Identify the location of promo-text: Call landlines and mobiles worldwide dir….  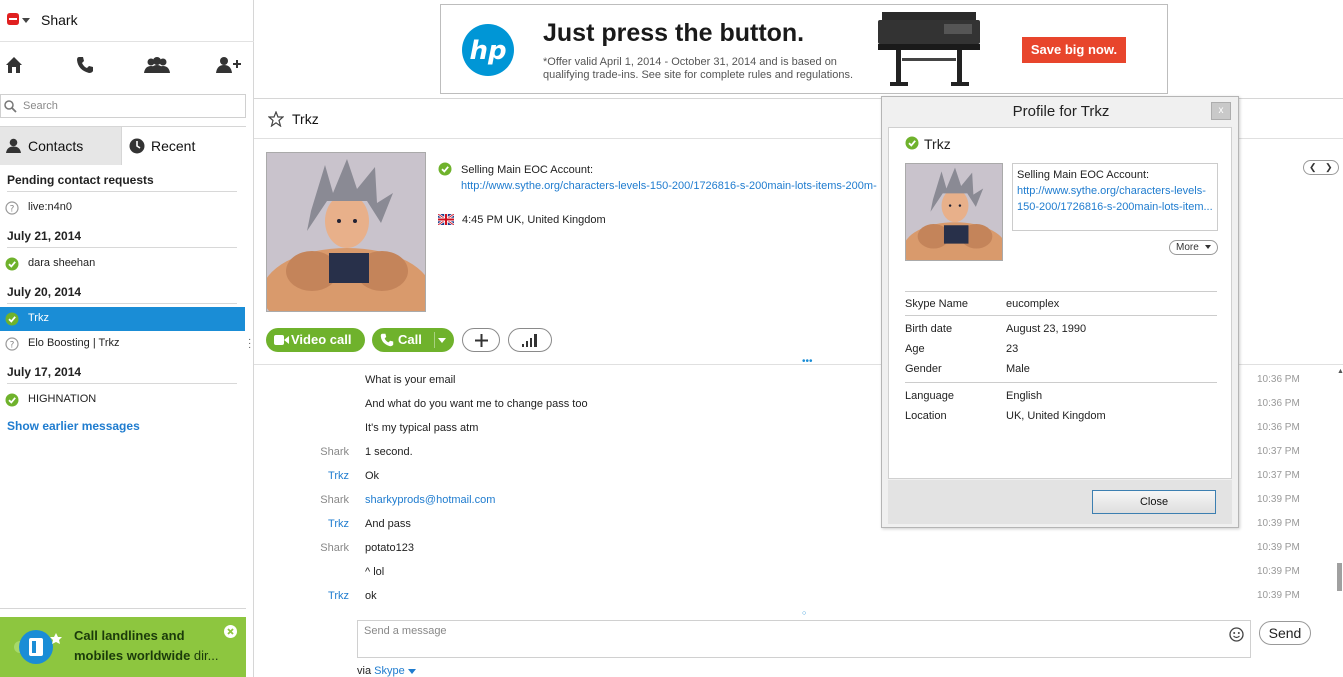
(146, 646).